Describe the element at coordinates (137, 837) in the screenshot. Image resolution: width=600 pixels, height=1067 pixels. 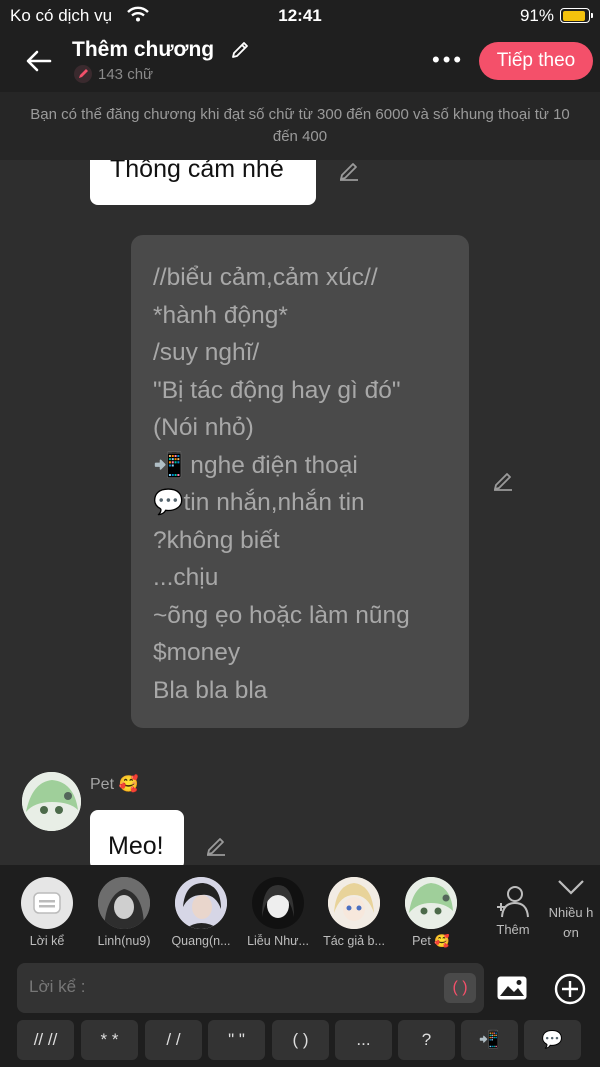
I see `message-bubble: Meo!` at that location.